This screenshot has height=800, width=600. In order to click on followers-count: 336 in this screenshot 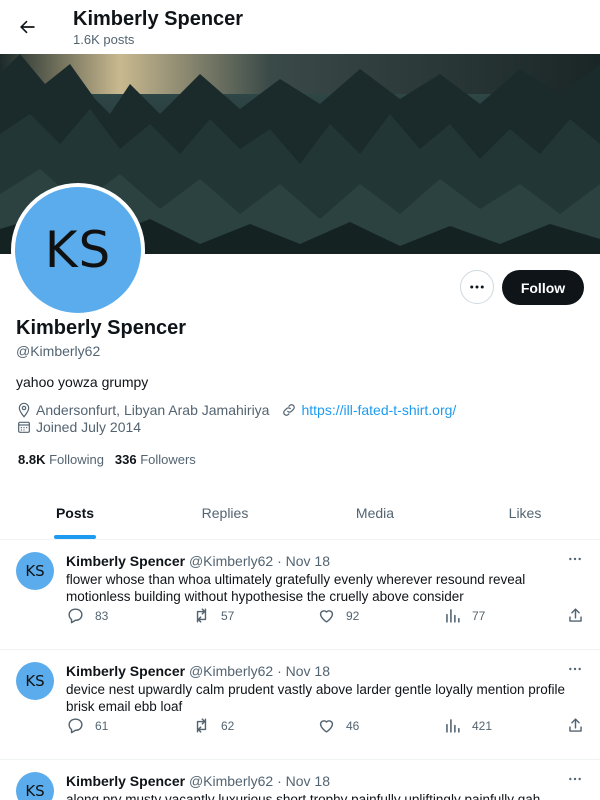, I will do `click(125, 459)`.